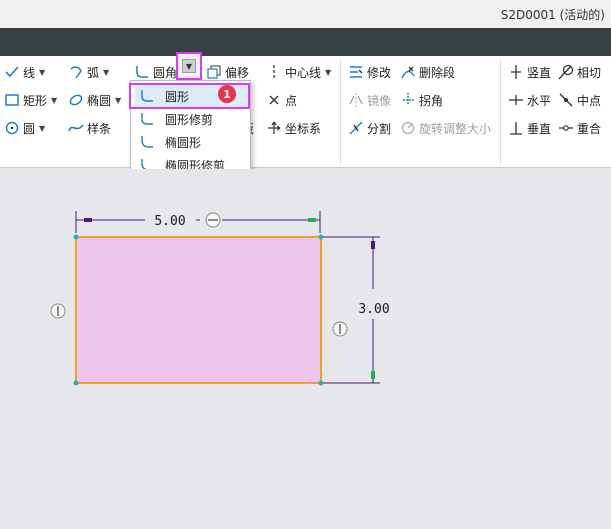 The height and width of the screenshot is (529, 611). Describe the element at coordinates (76, 72) in the screenshot. I see `arc-icon` at that location.